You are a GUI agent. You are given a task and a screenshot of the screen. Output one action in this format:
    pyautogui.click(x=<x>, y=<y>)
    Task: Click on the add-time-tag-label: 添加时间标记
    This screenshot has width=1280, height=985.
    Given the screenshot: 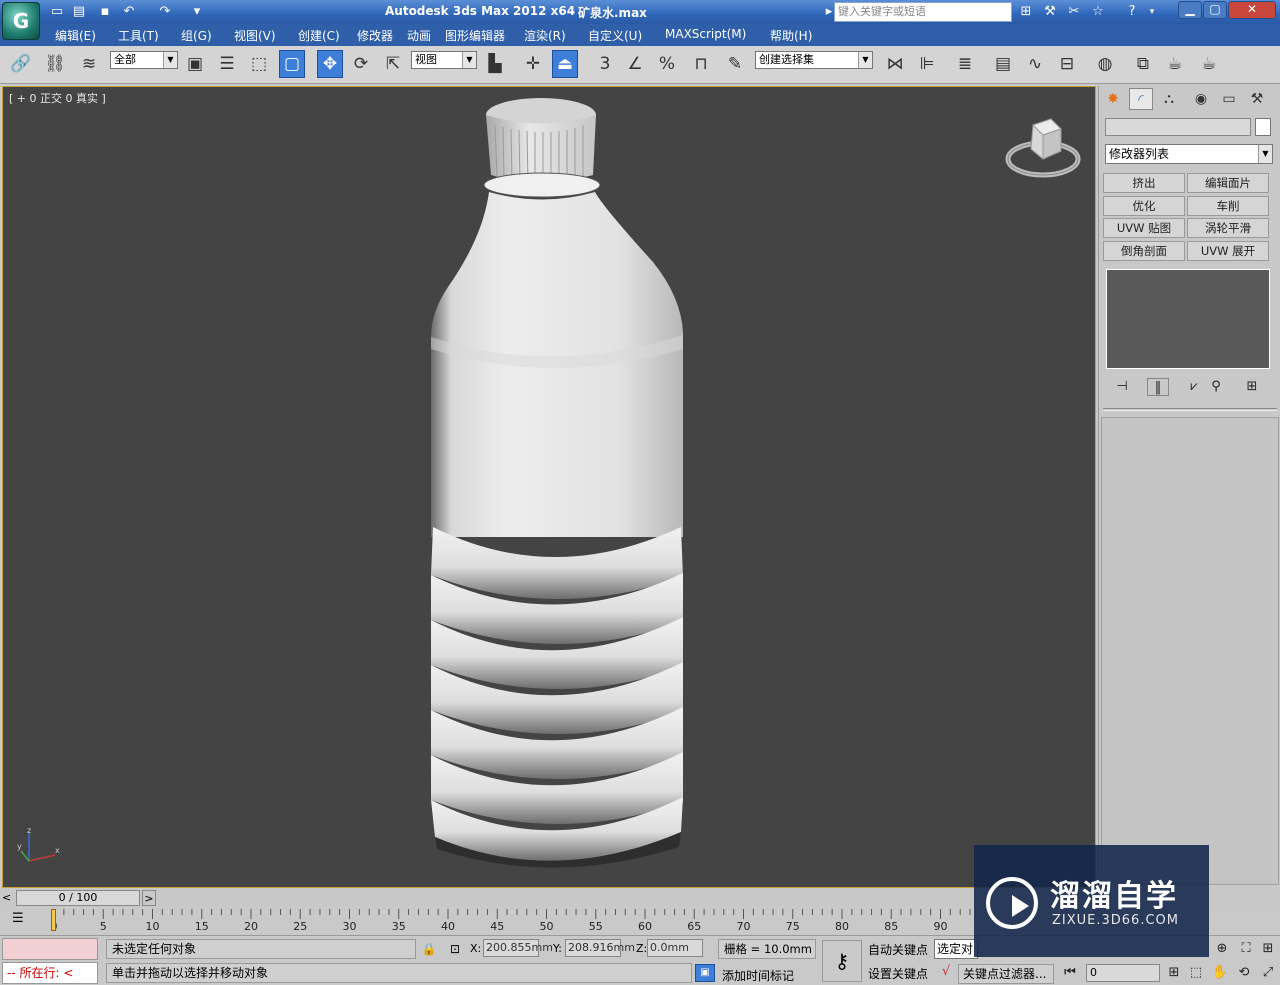 What is the action you would take?
    pyautogui.click(x=758, y=975)
    